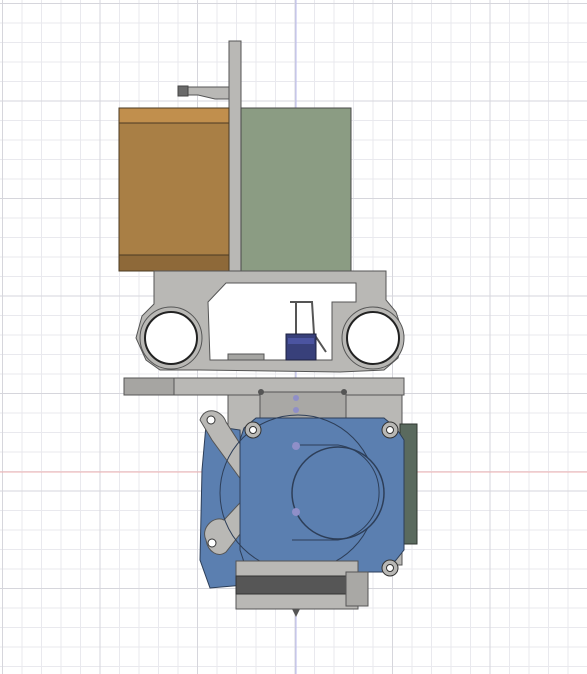 The image size is (587, 674). Describe the element at coordinates (296, 613) in the screenshot. I see `nozzle` at that location.